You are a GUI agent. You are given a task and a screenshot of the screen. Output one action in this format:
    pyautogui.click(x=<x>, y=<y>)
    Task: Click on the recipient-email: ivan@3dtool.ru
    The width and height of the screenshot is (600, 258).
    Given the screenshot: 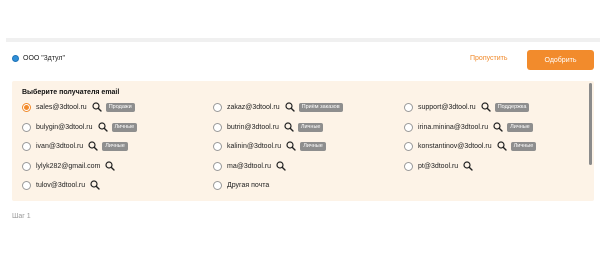 What is the action you would take?
    pyautogui.click(x=60, y=146)
    